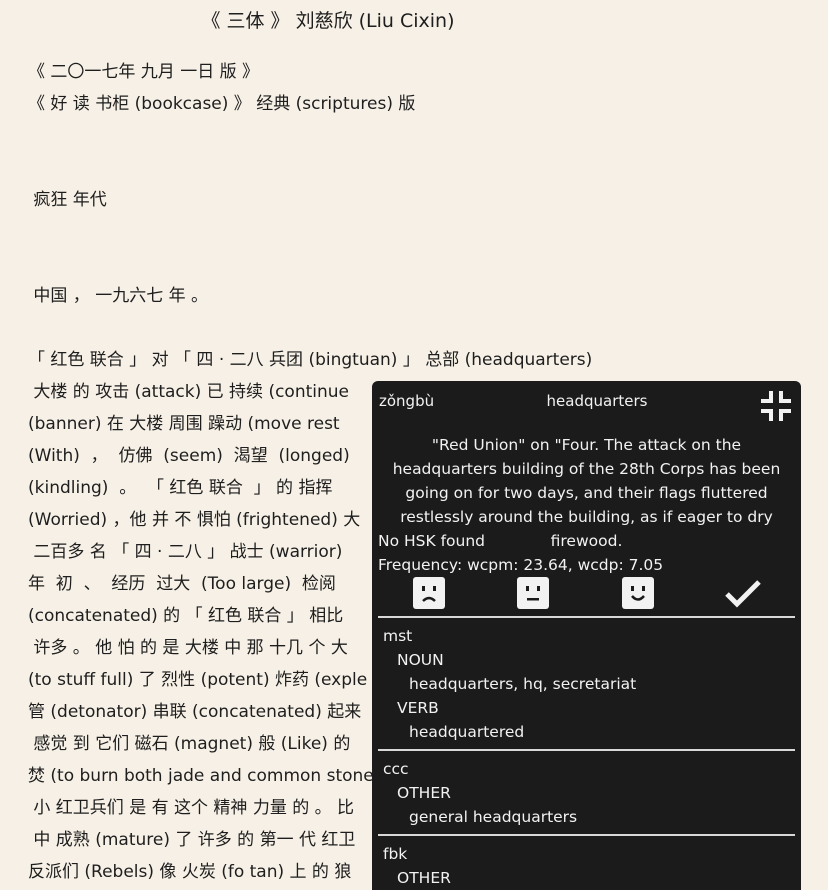  I want to click on text-line: (kindling) 。 「 红色 联合 」 的 指挥, so click(180, 488).